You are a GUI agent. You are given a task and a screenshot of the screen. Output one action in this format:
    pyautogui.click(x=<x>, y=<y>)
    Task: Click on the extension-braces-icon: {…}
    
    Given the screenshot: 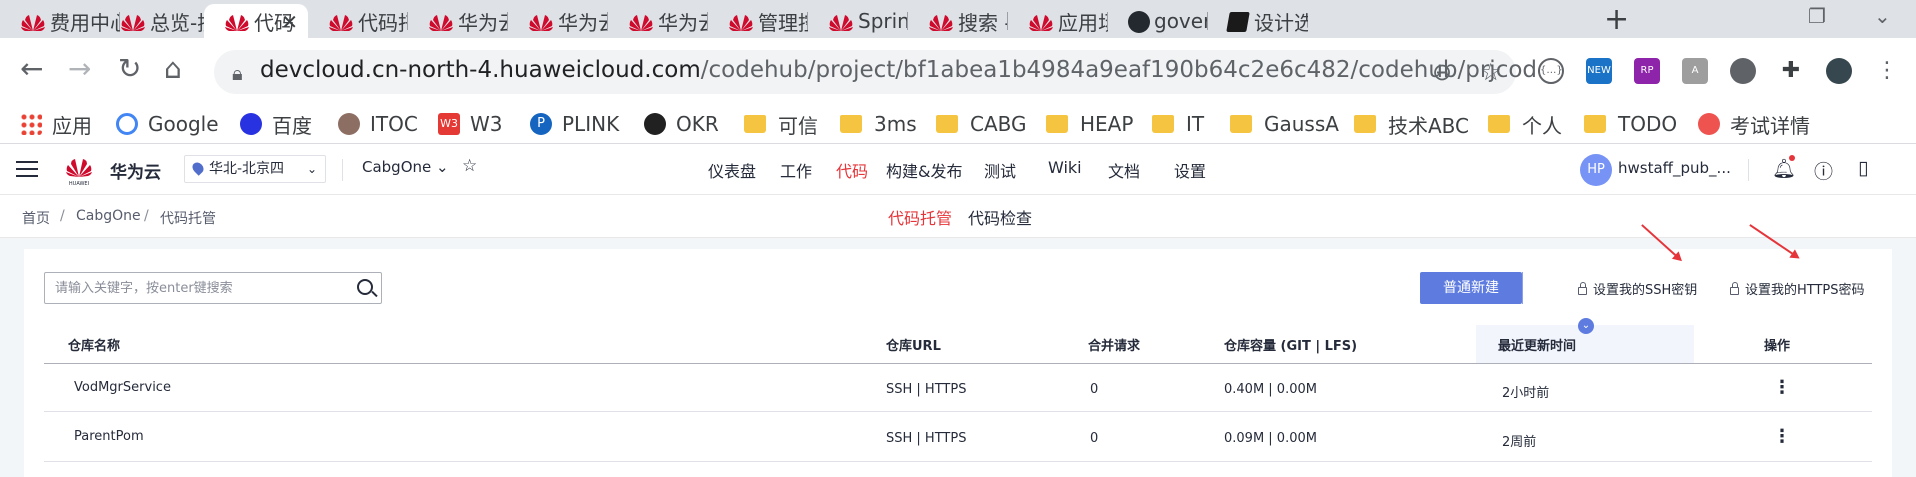 What is the action you would take?
    pyautogui.click(x=1551, y=71)
    